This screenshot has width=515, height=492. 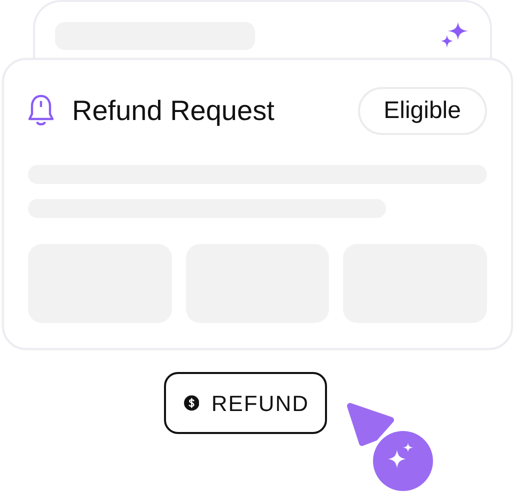 I want to click on bell-icon, so click(x=41, y=111).